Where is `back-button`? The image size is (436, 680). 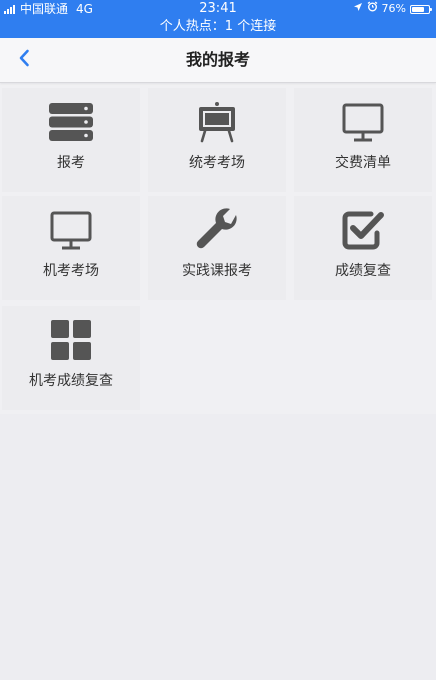 back-button is located at coordinates (24, 60).